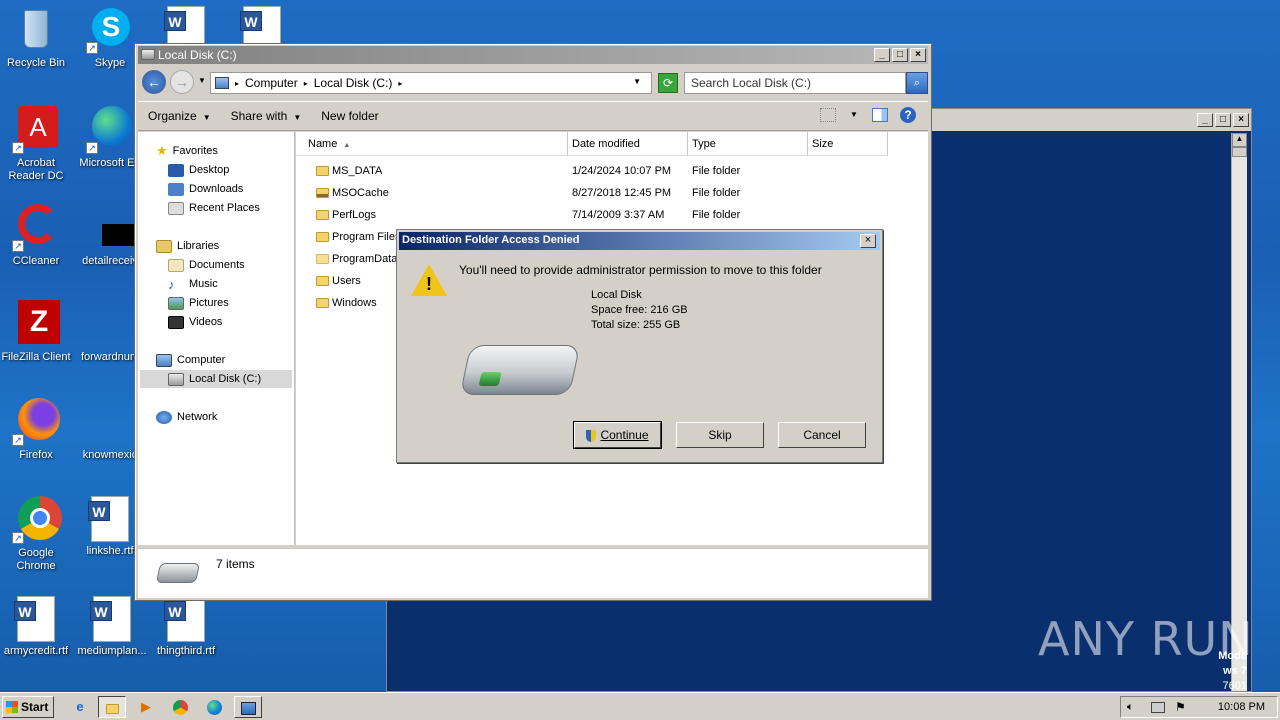 The height and width of the screenshot is (720, 1280). I want to click on total-size: Total size: 255 GB, so click(636, 325).